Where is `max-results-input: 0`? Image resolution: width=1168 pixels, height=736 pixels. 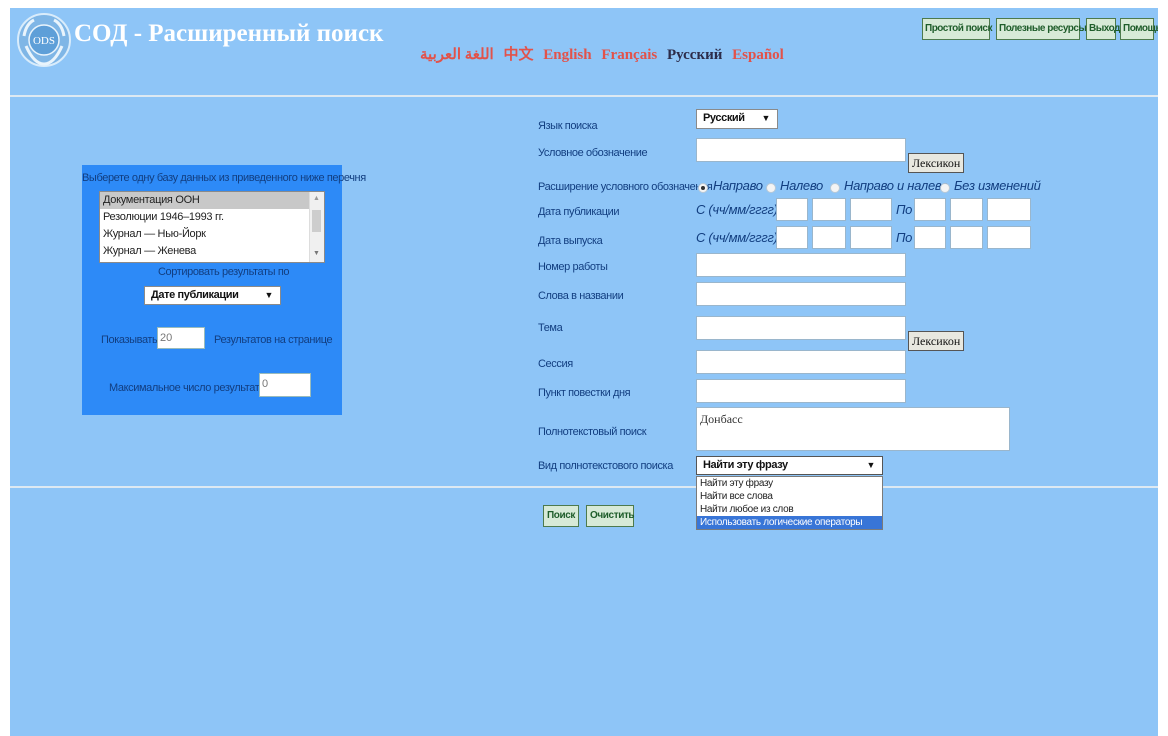
max-results-input: 0 is located at coordinates (285, 385).